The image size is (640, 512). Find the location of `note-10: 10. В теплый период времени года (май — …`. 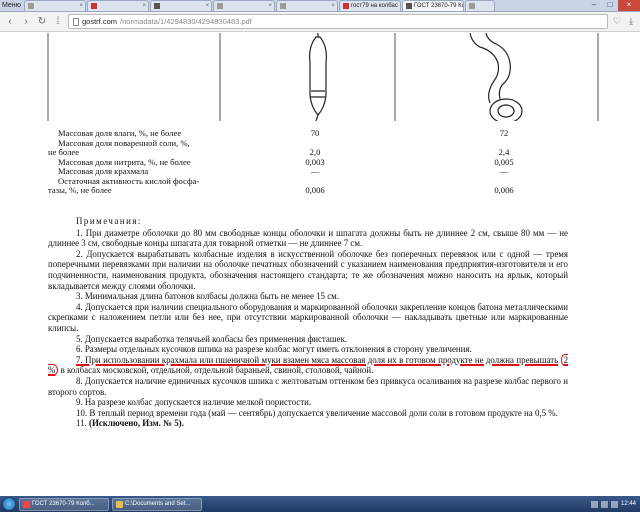

note-10: 10. В теплый период времени года (май — … is located at coordinates (317, 412).